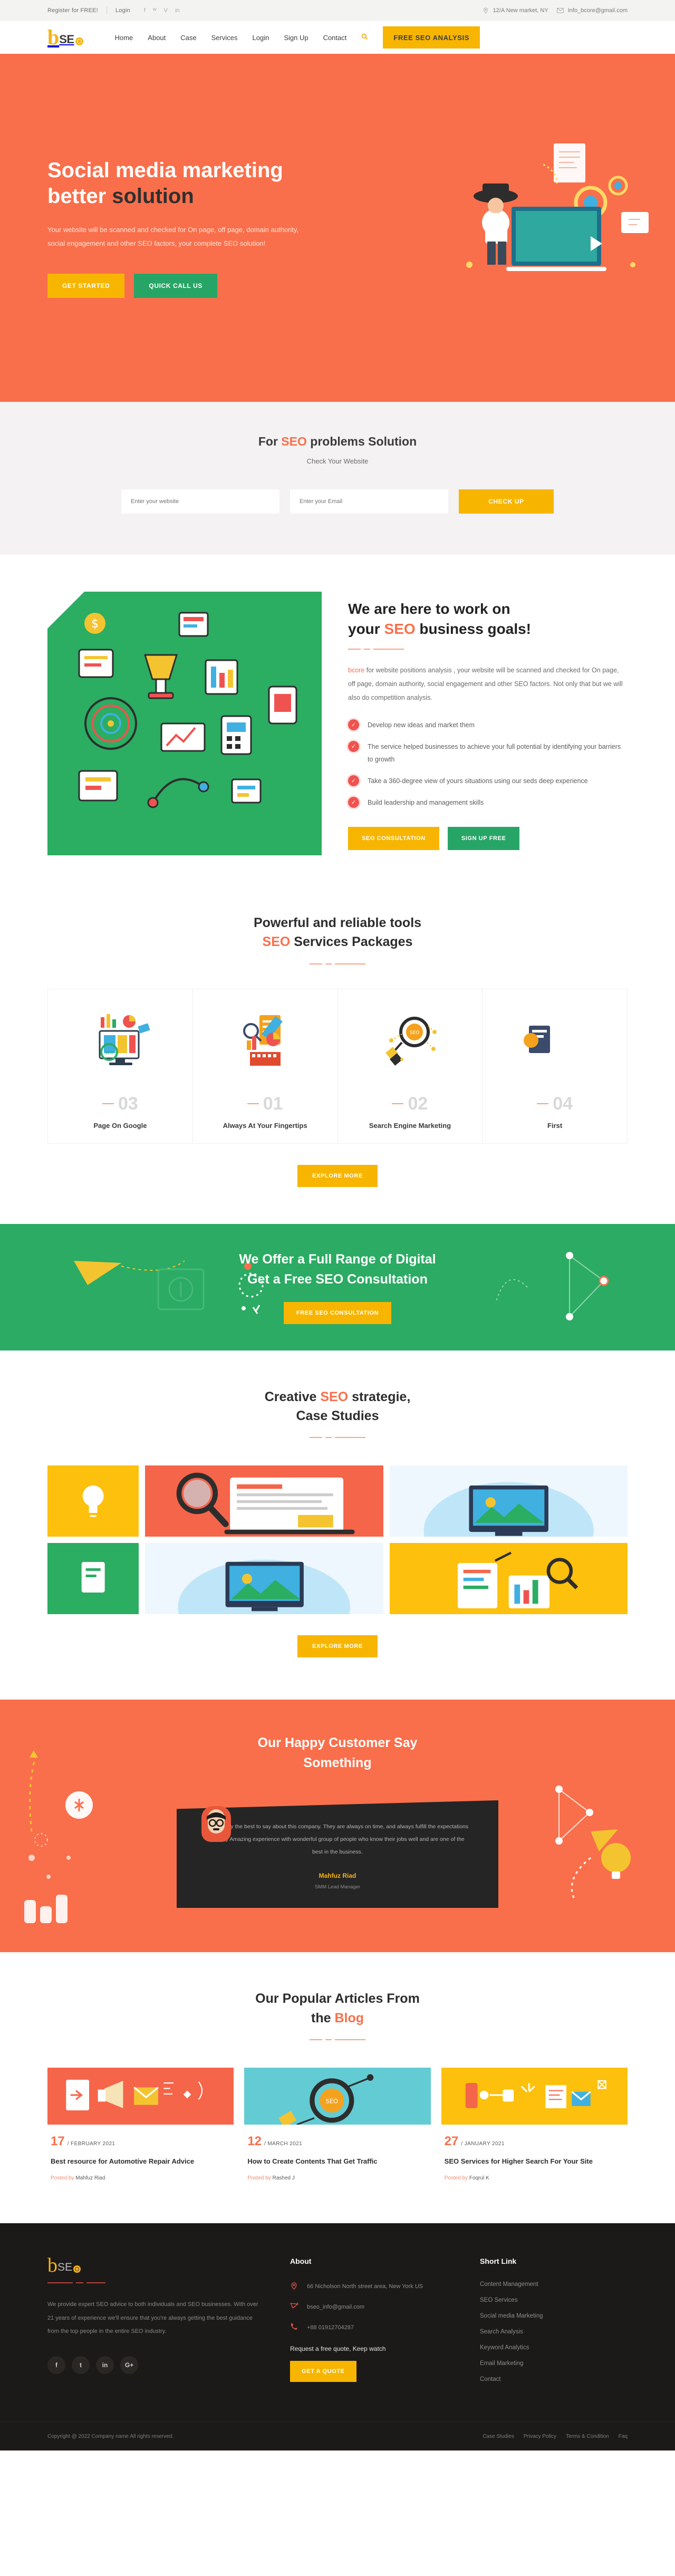  I want to click on hero-title: Social media marketing better solution, so click(200, 183).